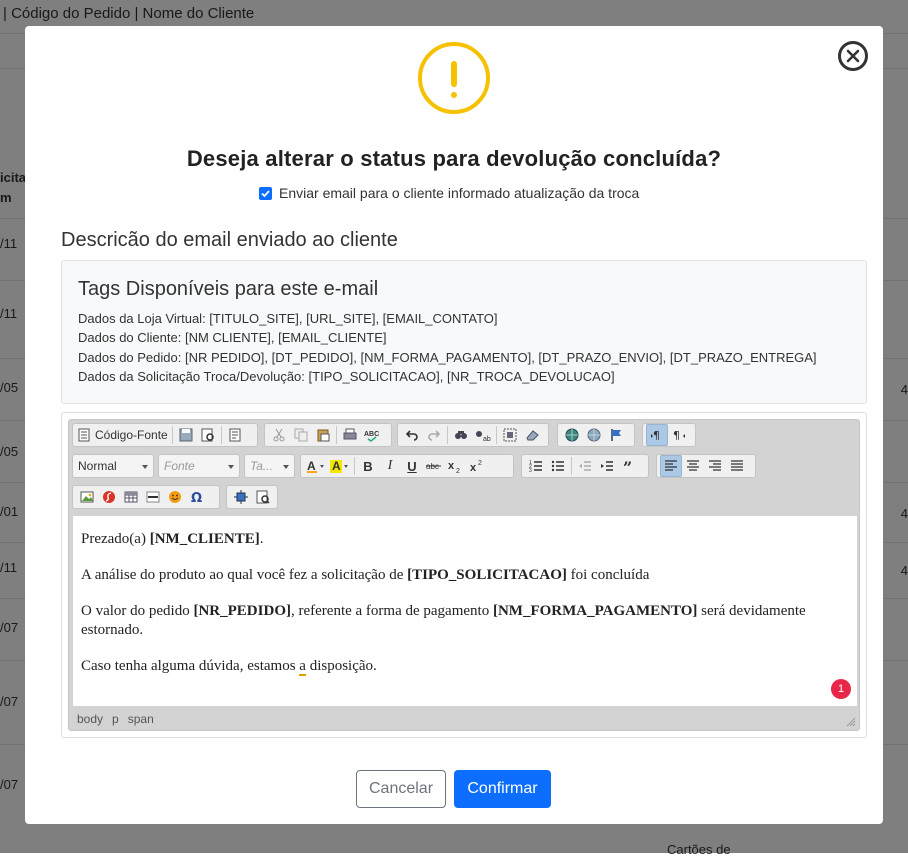  Describe the element at coordinates (242, 611) in the screenshot. I see `content-tag: [NR_PEDIDO]` at that location.